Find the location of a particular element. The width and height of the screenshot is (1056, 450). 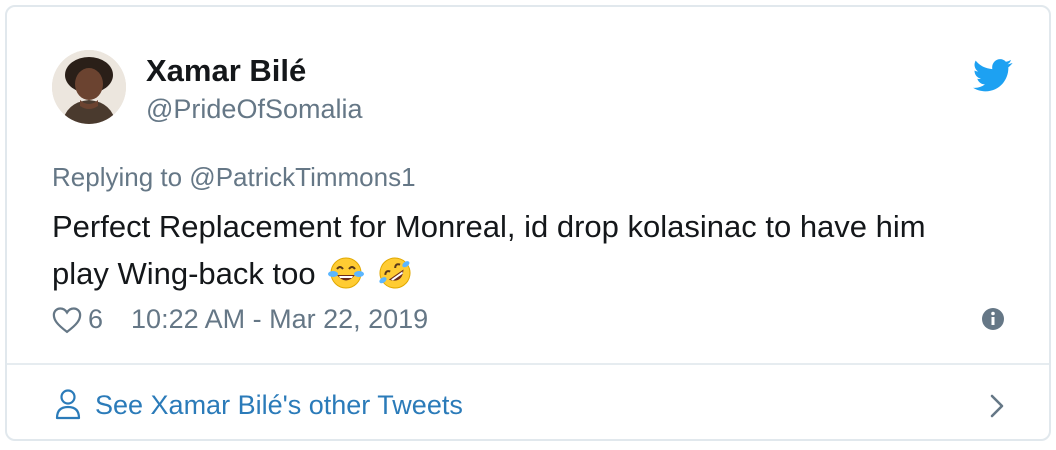

avatar is located at coordinates (89, 87).